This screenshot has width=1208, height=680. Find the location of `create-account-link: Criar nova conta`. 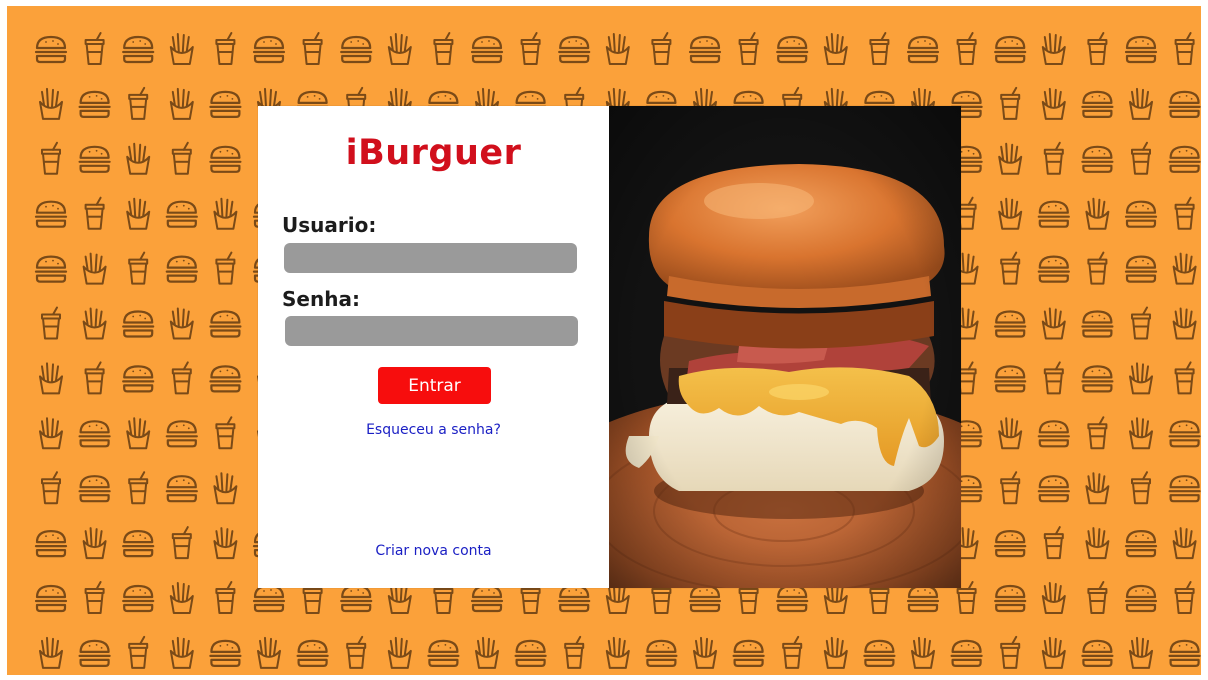

create-account-link: Criar nova conta is located at coordinates (433, 551).